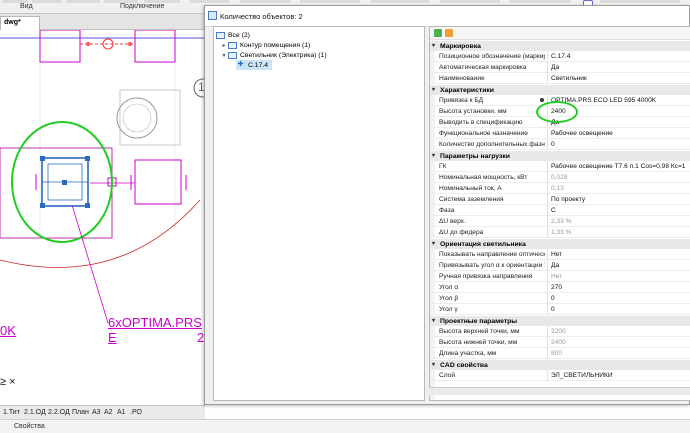  What do you see at coordinates (560, 199) in the screenshot?
I see `prop-row: Система заземления По проекту` at bounding box center [560, 199].